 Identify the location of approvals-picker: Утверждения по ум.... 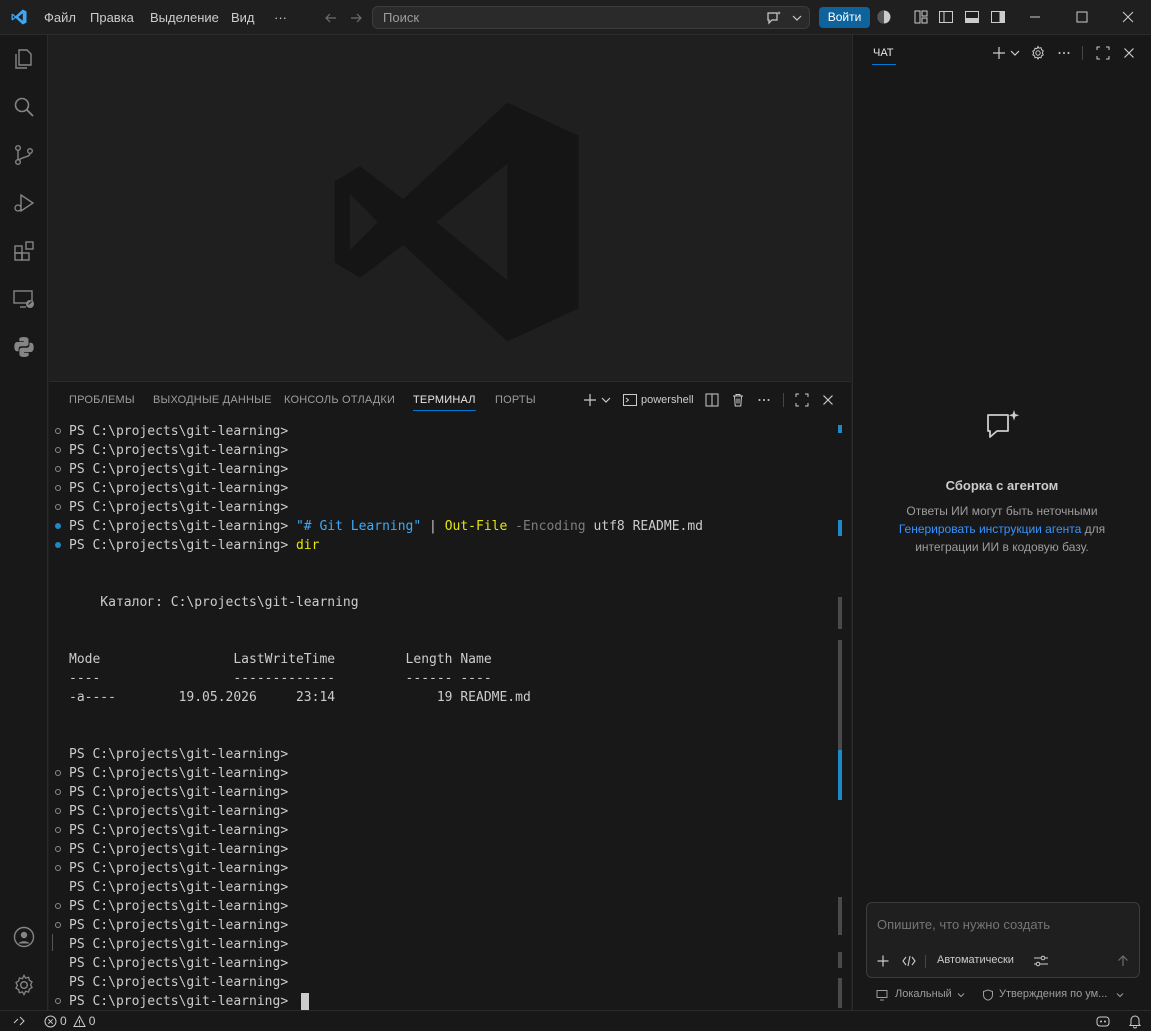
(1053, 994).